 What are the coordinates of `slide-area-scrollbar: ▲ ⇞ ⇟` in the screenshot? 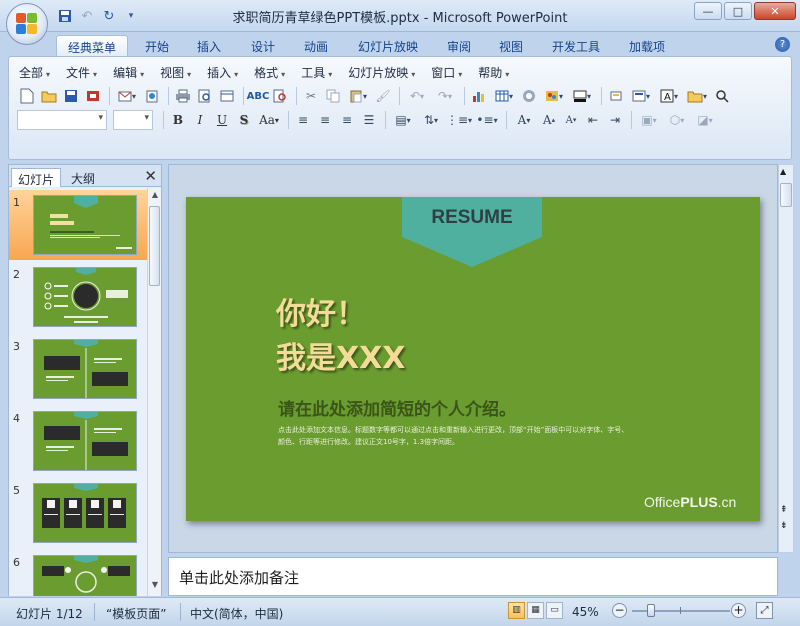 It's located at (786, 358).